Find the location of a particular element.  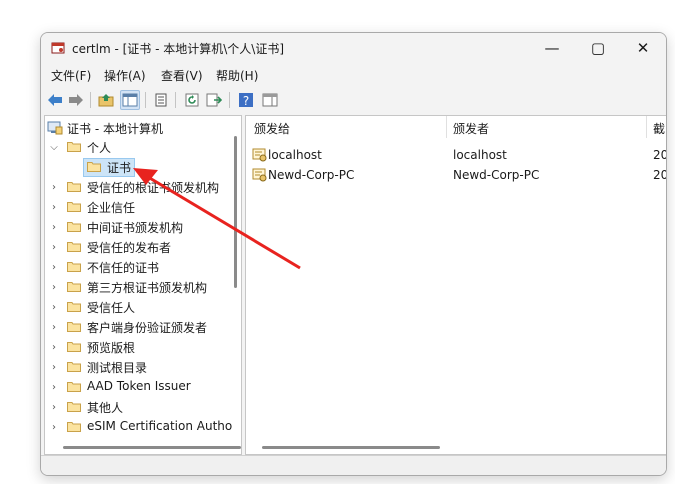

tree-item-store: › 预览版根 is located at coordinates (142, 347).